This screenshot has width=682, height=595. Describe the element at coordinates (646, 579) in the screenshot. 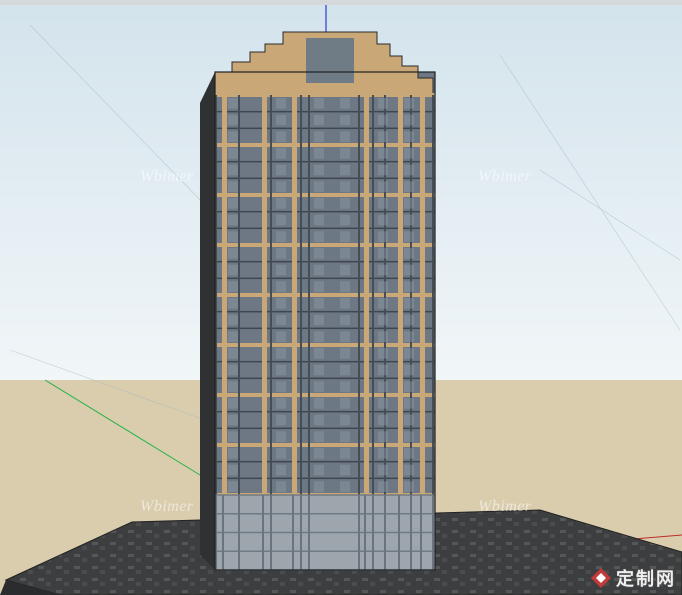

I see `logo-text: 定制网` at that location.